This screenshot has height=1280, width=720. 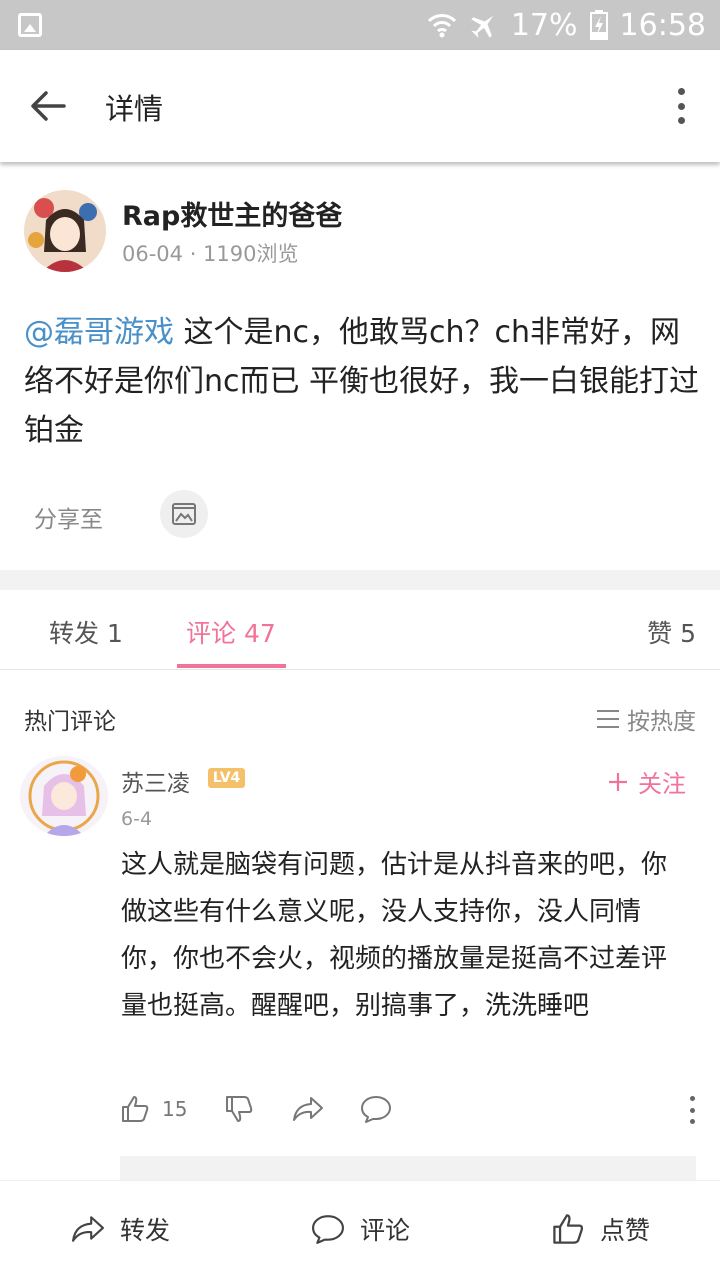 I want to click on share-label: 分享至, so click(x=68, y=520).